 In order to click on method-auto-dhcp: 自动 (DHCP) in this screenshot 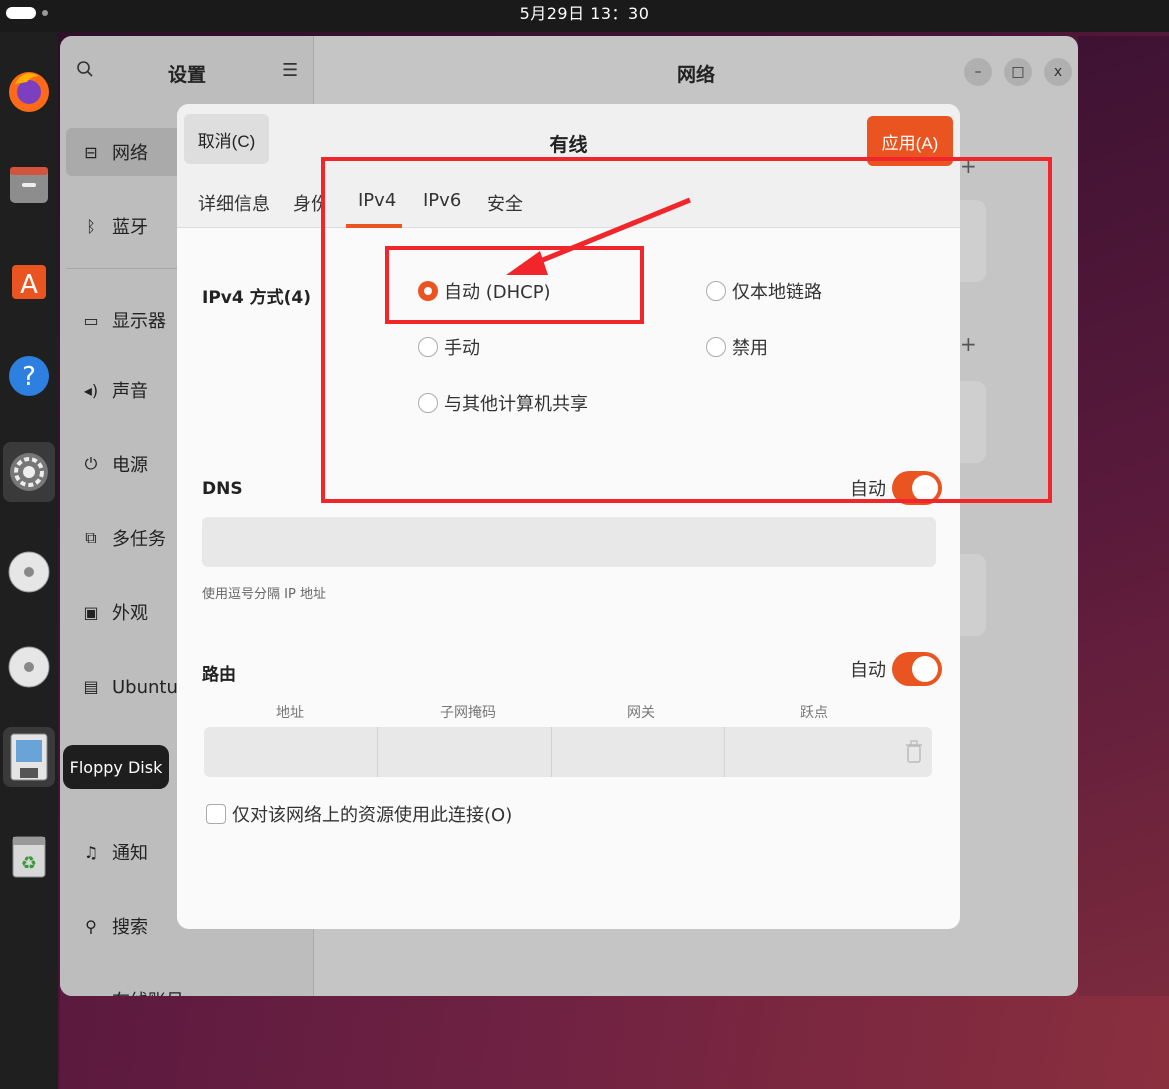, I will do `click(484, 291)`.